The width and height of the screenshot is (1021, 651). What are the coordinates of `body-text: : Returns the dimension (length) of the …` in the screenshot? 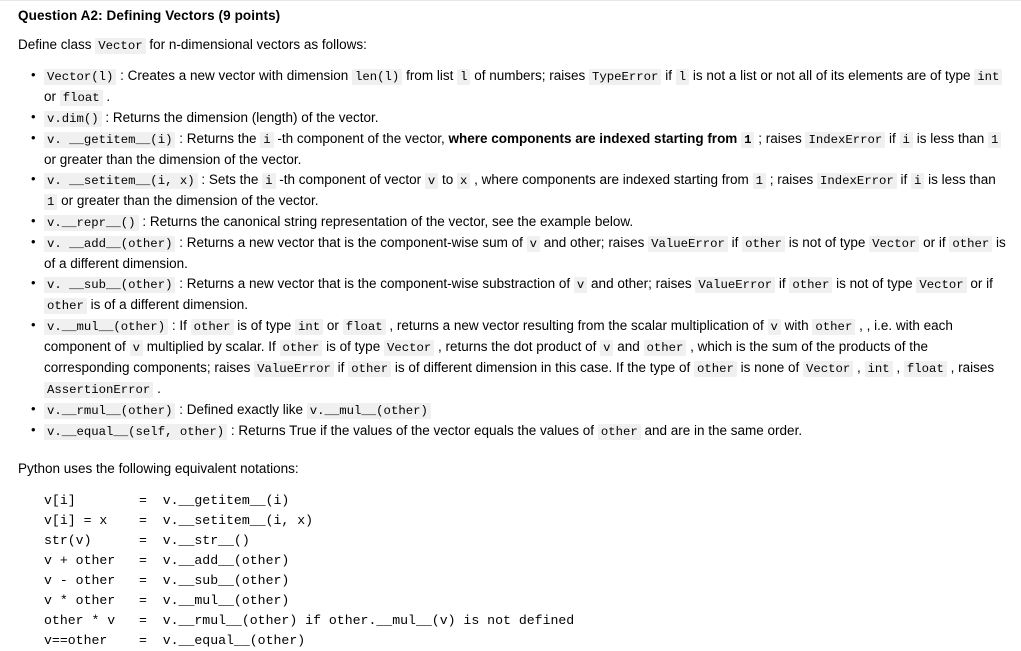 It's located at (240, 117).